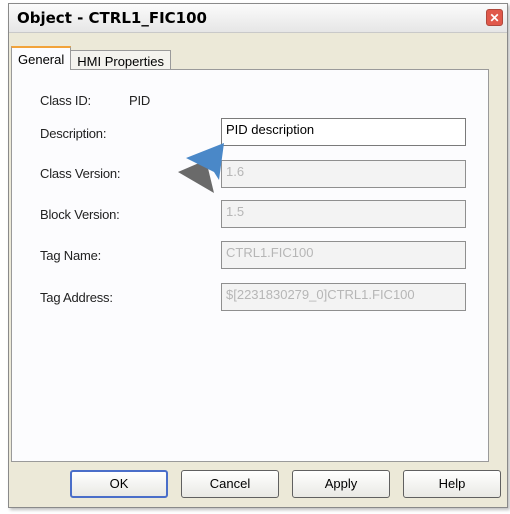 This screenshot has height=514, width=510. Describe the element at coordinates (343, 174) in the screenshot. I see `class-version-field: 1.6` at that location.